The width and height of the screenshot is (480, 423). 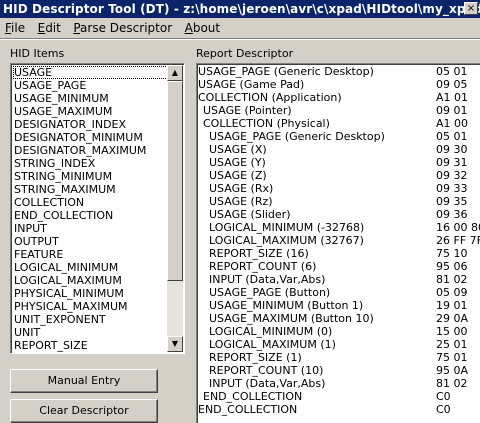 I want to click on list-item: STRING_MINIMUM, so click(x=90, y=176).